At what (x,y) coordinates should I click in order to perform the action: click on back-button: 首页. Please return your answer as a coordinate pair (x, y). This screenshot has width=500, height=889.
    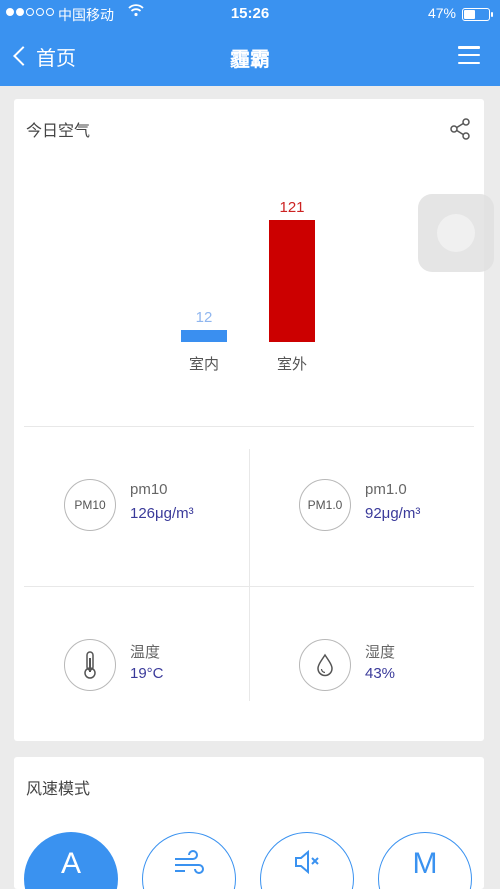
    Looking at the image, I should click on (43, 56).